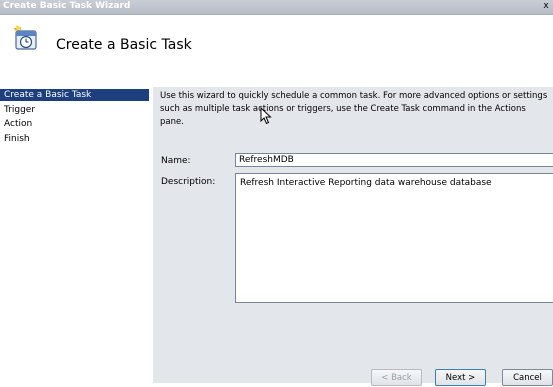 Image resolution: width=553 pixels, height=387 pixels. What do you see at coordinates (124, 45) in the screenshot?
I see `page-title: Create a Basic Task` at bounding box center [124, 45].